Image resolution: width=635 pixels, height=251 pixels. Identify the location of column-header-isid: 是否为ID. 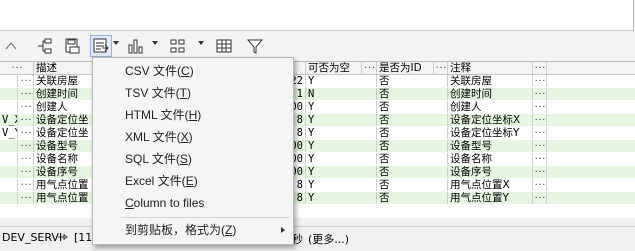
(405, 68).